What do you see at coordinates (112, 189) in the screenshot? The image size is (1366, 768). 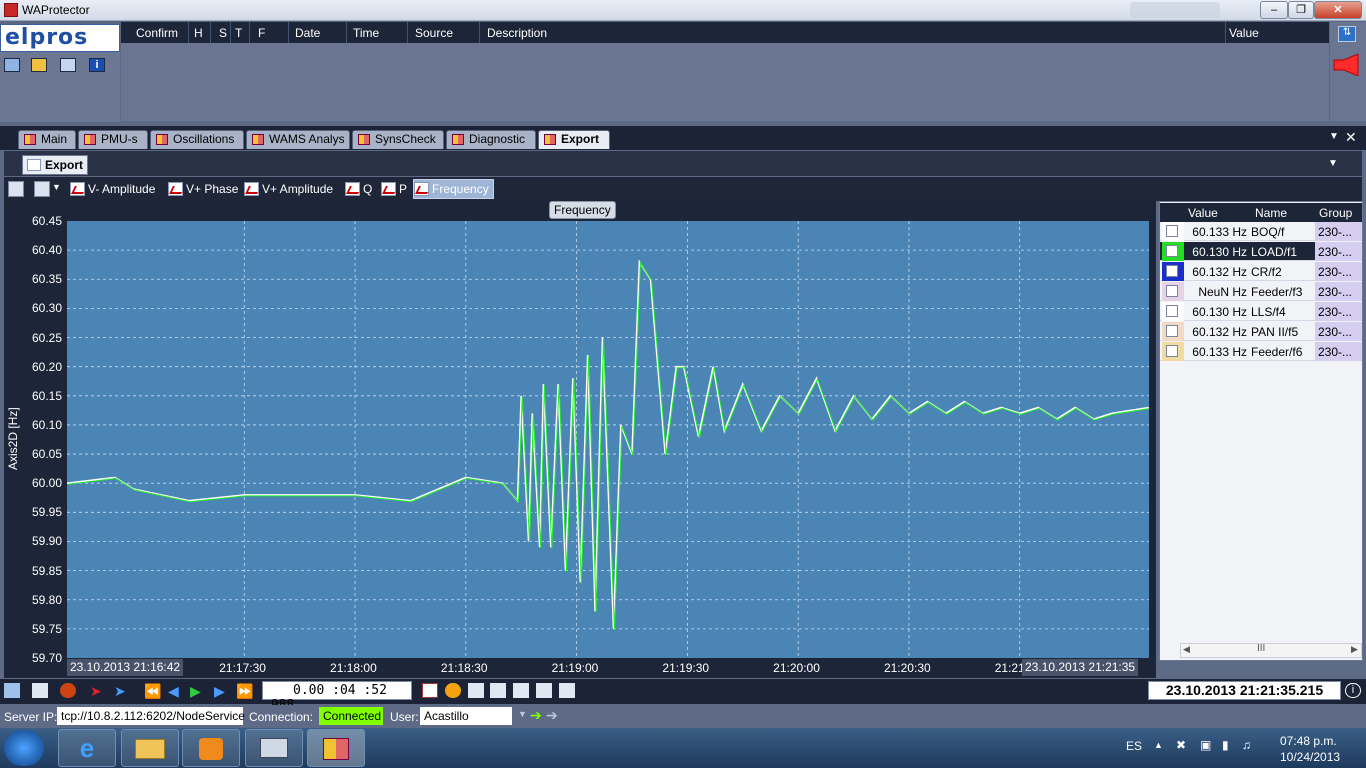 I see `toolbar-v-minus-amplitude: V- Amplitude` at bounding box center [112, 189].